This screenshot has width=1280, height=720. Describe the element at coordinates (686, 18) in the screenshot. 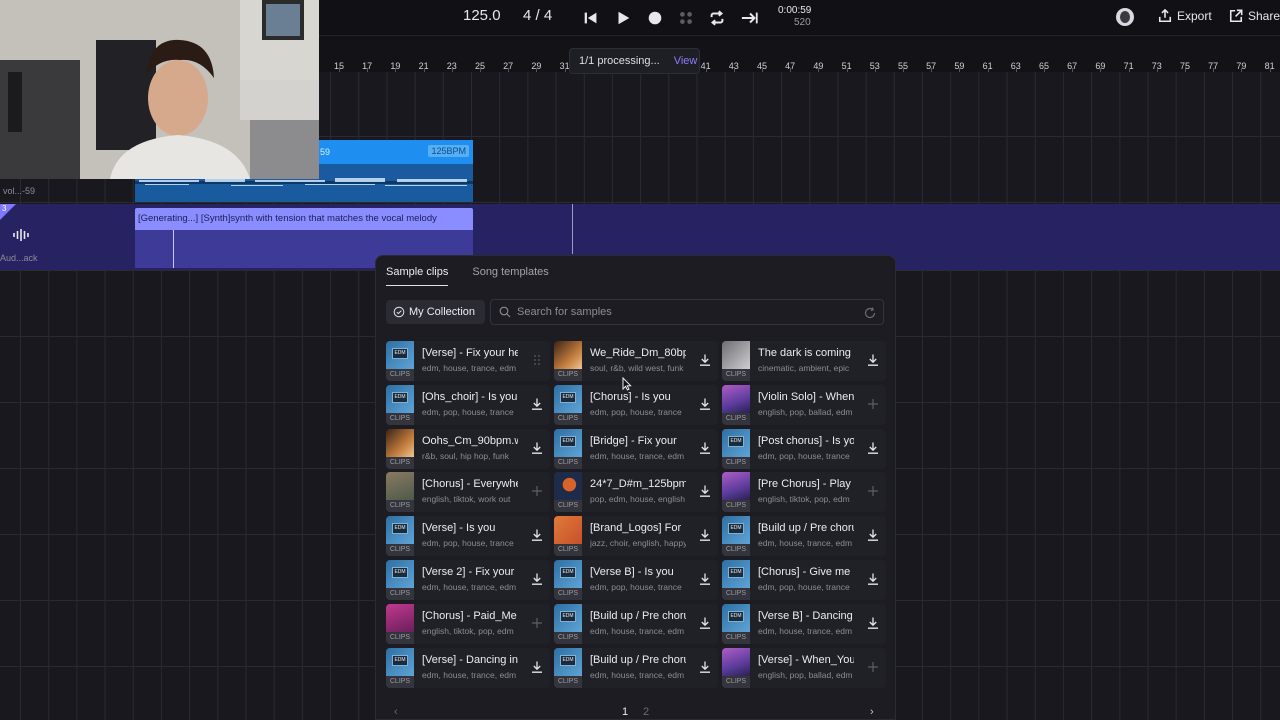

I see `grid-icon` at that location.